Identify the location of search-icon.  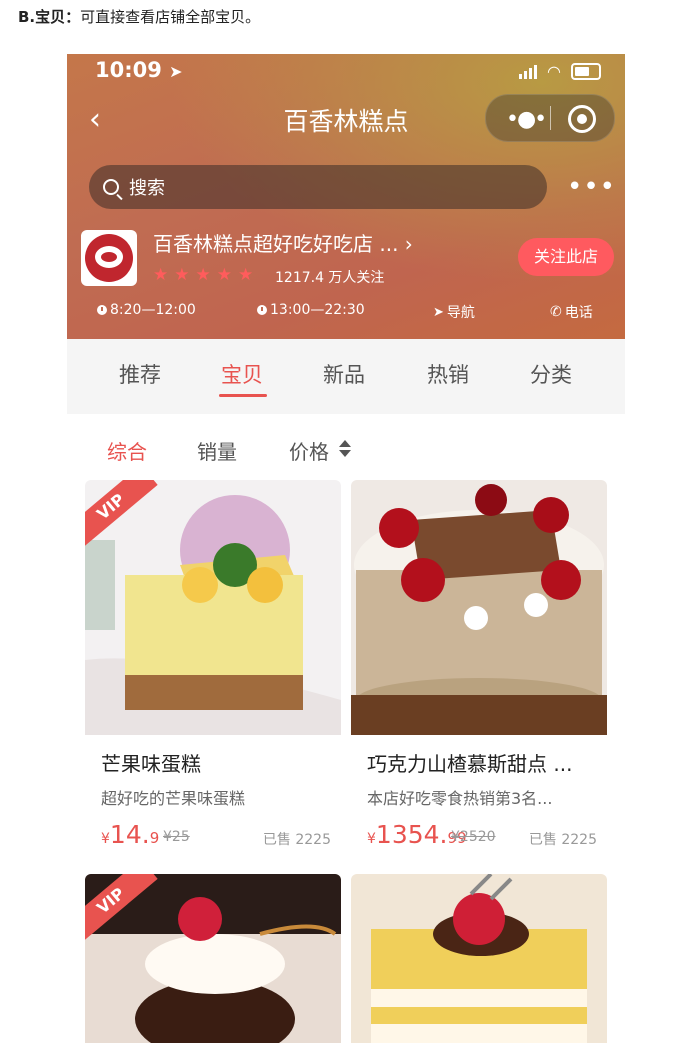
(111, 187).